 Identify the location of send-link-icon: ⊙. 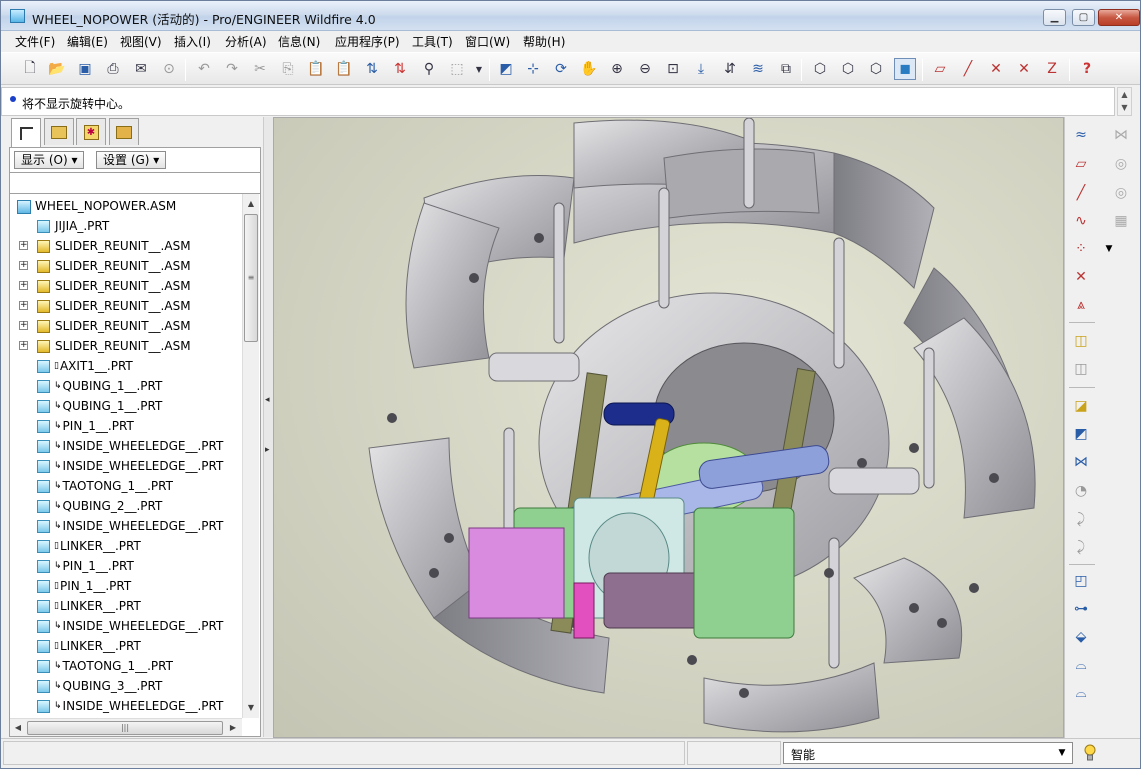
(169, 69).